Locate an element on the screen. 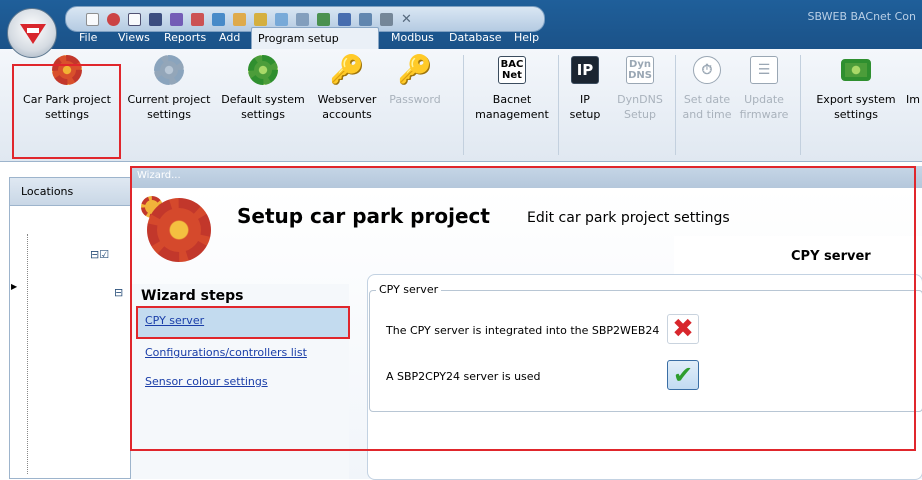 This screenshot has width=922, height=480. dyndns-icon: Dyn DNS is located at coordinates (640, 70).